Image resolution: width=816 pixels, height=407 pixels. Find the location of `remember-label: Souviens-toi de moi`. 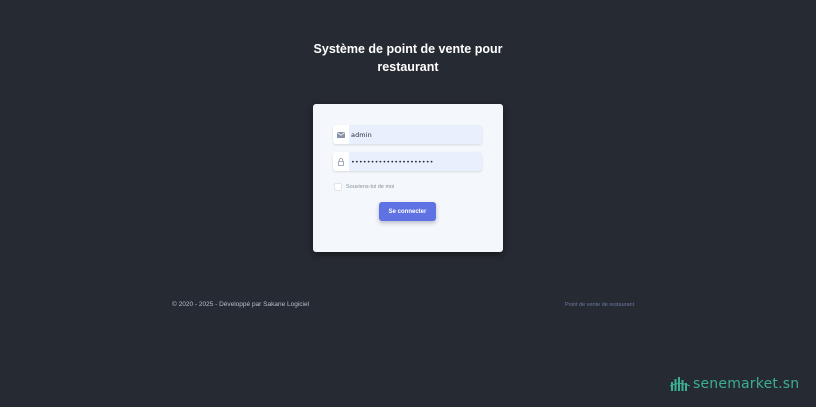

remember-label: Souviens-toi de moi is located at coordinates (370, 187).